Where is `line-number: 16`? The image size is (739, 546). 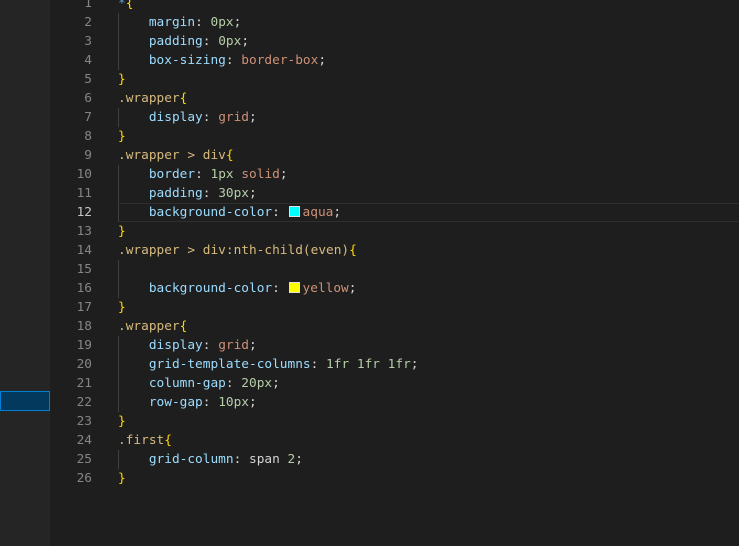 line-number: 16 is located at coordinates (84, 288).